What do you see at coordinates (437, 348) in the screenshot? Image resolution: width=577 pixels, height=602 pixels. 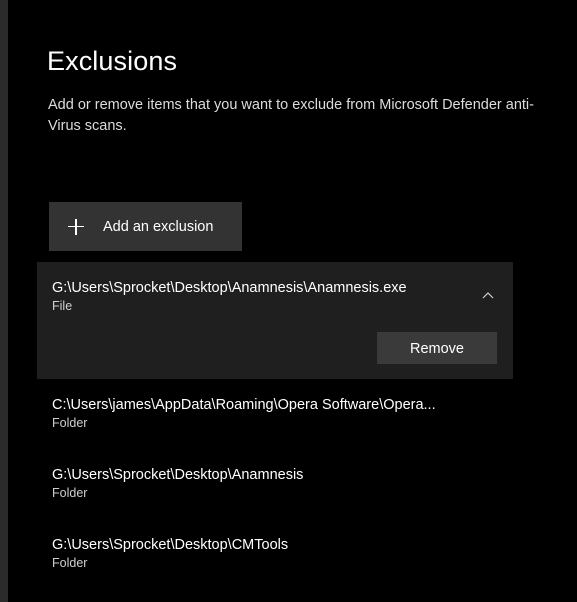 I see `remove-button: Remove` at bounding box center [437, 348].